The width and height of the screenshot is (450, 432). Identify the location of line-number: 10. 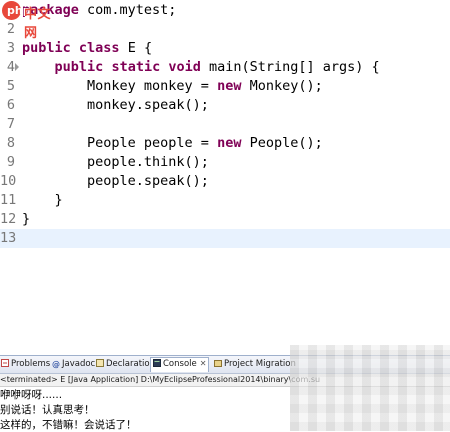
(8, 181).